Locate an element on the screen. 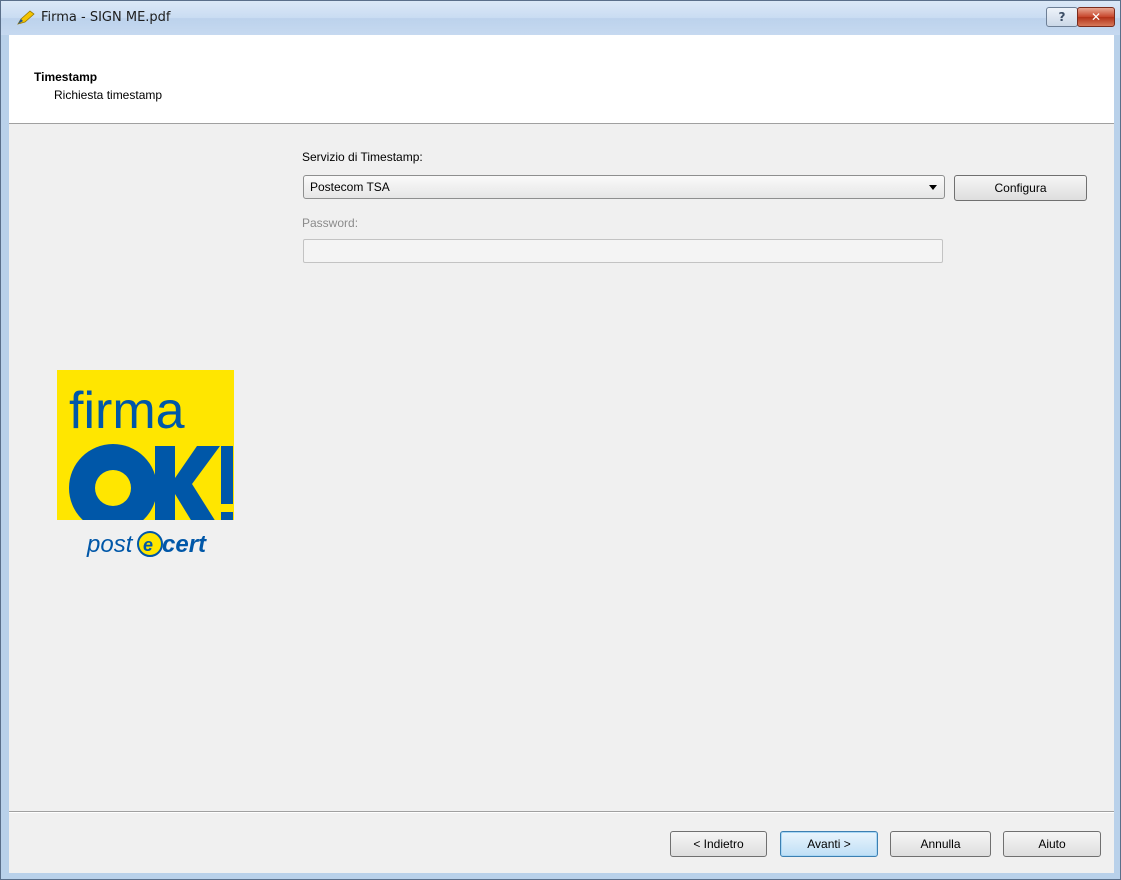  chevron-down-icon is located at coordinates (933, 187).